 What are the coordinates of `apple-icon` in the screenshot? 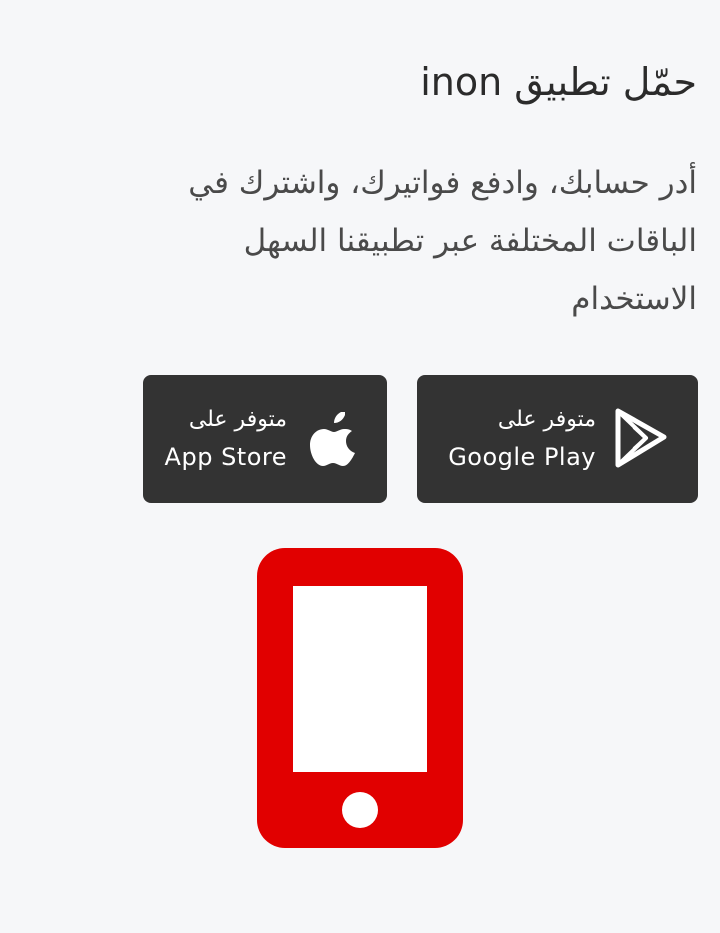 It's located at (332, 439).